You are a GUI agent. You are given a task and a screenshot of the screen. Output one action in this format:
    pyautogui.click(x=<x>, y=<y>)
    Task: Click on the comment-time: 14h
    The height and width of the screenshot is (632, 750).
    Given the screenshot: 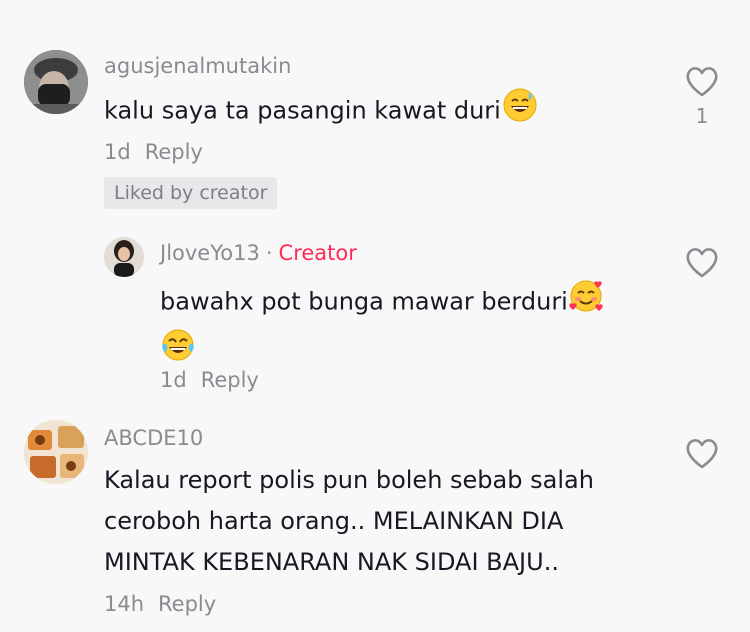 What is the action you would take?
    pyautogui.click(x=124, y=604)
    